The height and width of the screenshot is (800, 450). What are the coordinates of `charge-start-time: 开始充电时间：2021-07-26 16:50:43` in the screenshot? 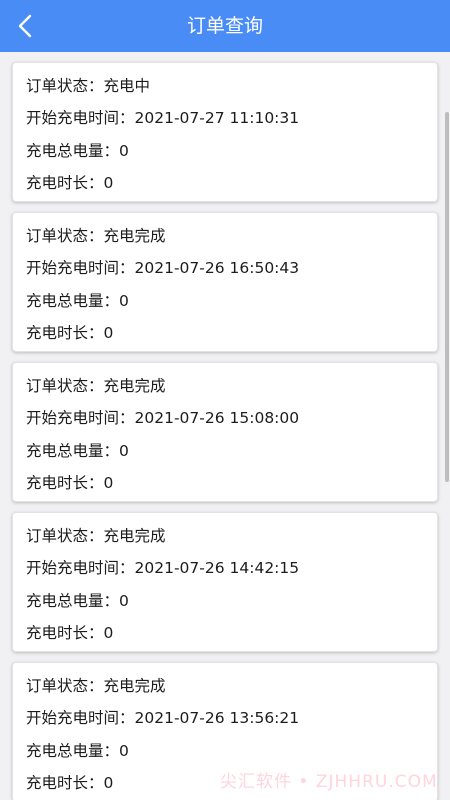 It's located at (163, 268).